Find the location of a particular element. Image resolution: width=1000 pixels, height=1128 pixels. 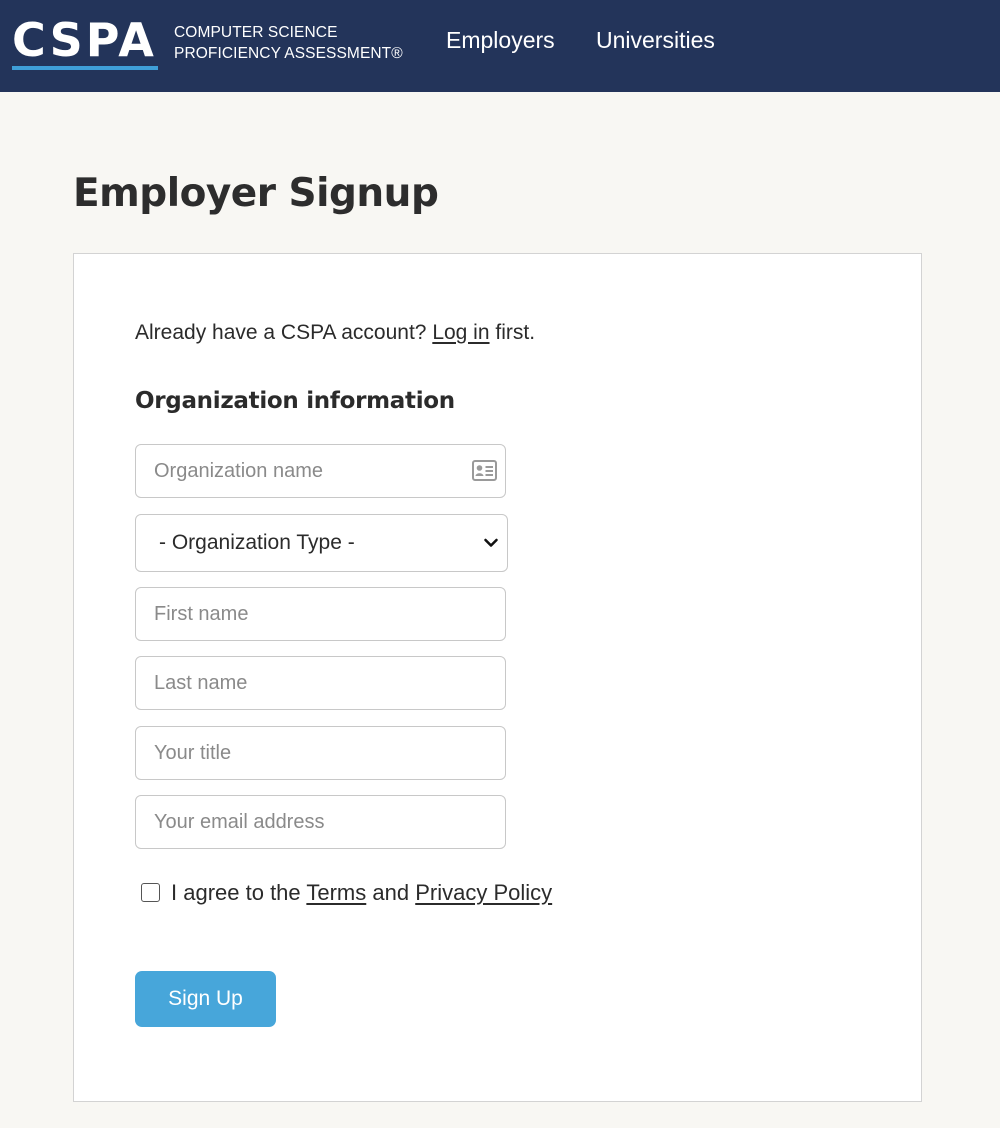

organization-info-heading: Organization information is located at coordinates (295, 401).